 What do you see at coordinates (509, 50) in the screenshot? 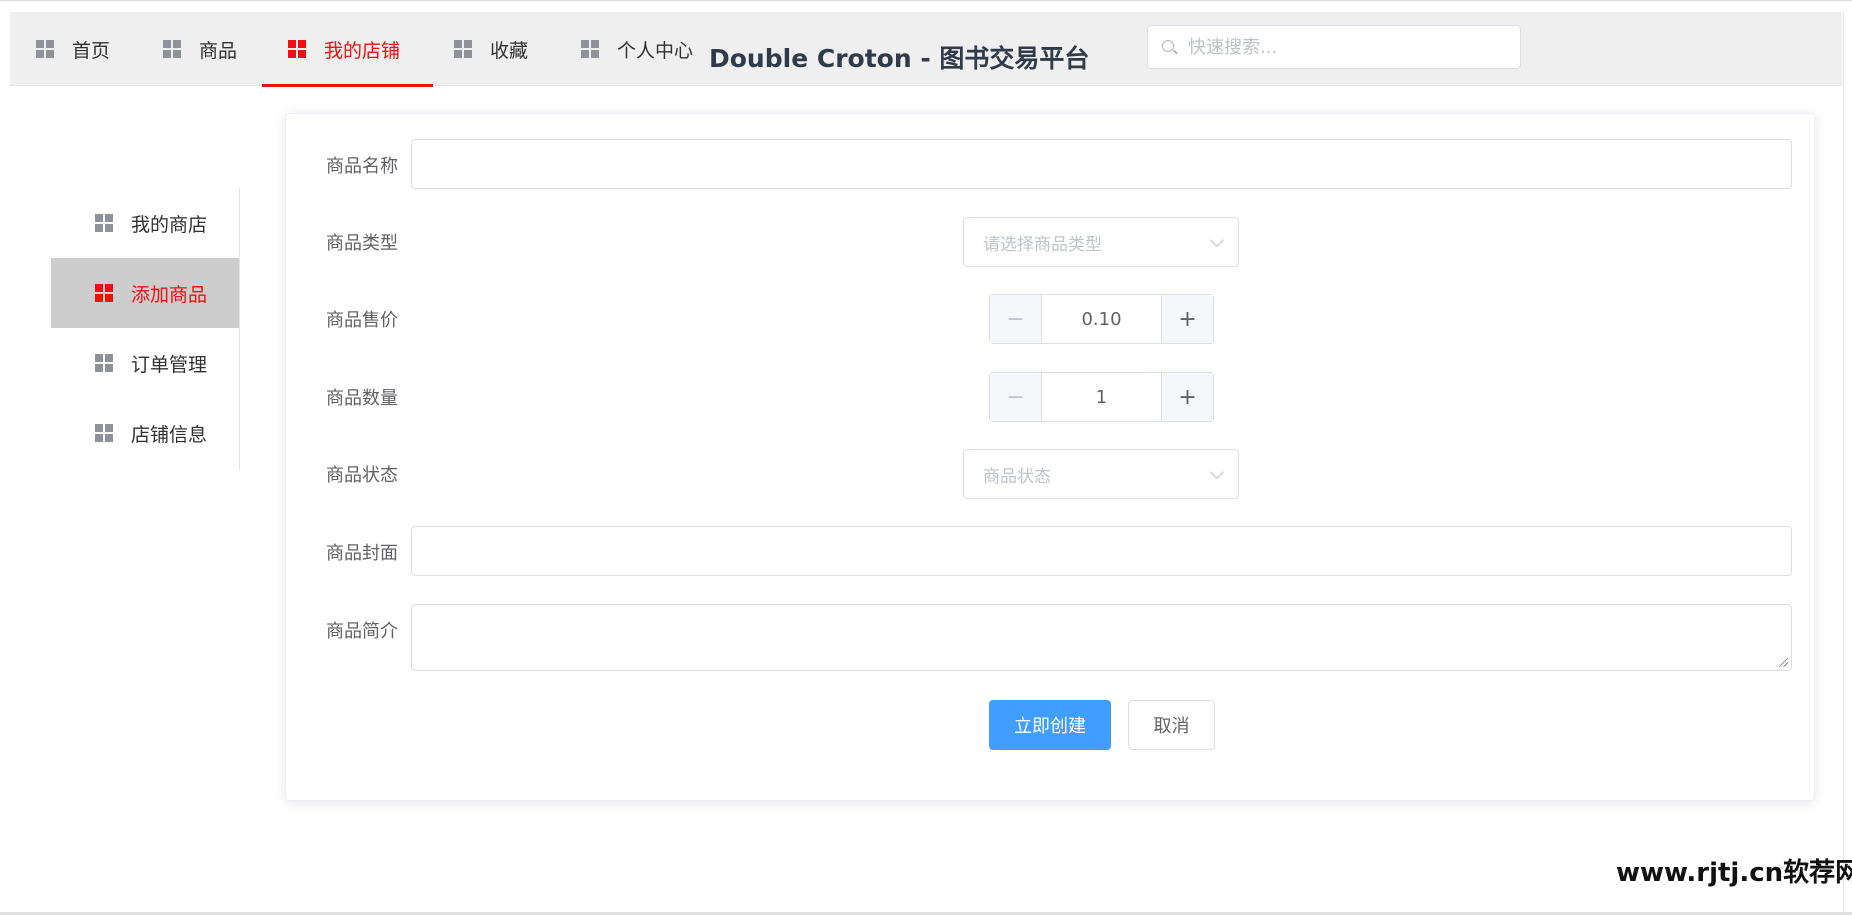
I see `nav-item-label: 收藏` at bounding box center [509, 50].